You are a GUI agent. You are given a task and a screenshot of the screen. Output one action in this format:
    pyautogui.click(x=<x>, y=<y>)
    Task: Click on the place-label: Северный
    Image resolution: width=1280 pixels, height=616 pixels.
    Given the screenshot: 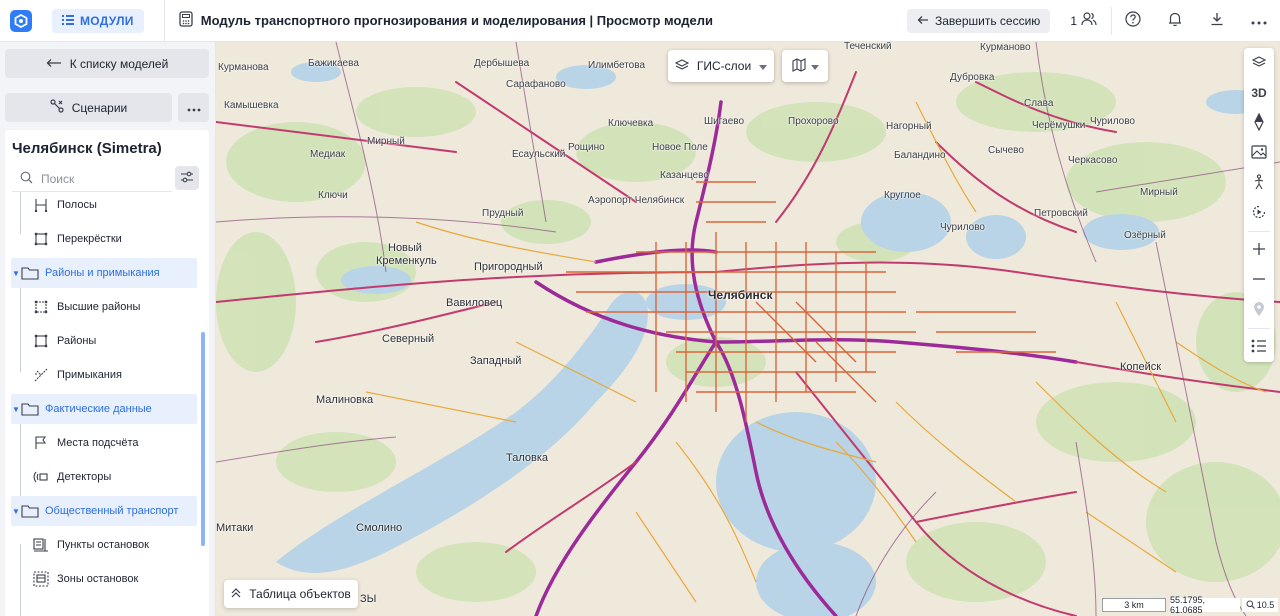 What is the action you would take?
    pyautogui.click(x=408, y=339)
    